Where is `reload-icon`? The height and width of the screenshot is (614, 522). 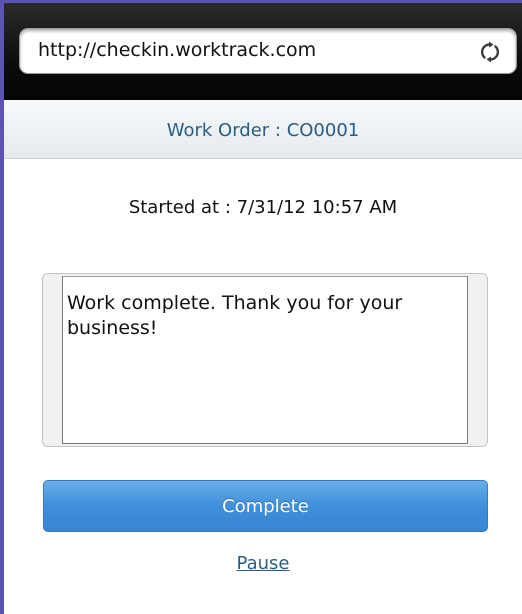
reload-icon is located at coordinates (490, 52).